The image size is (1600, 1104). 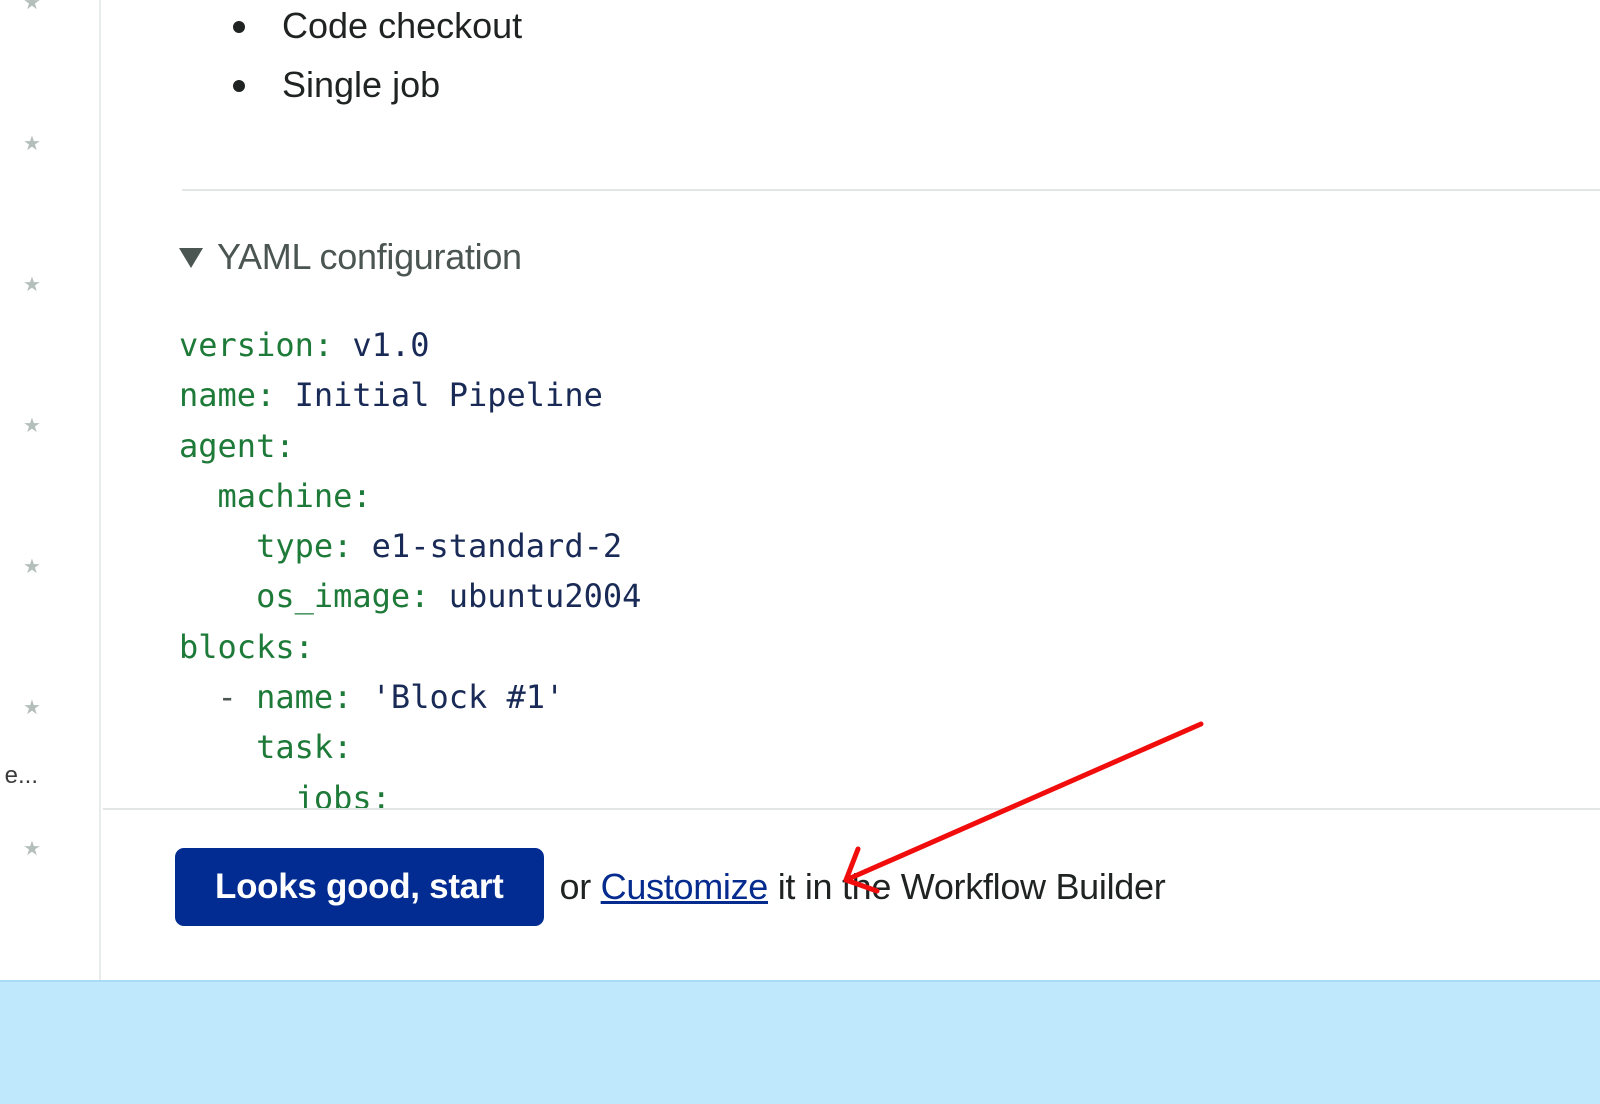 I want to click on yaml-key: version:, so click(x=256, y=345).